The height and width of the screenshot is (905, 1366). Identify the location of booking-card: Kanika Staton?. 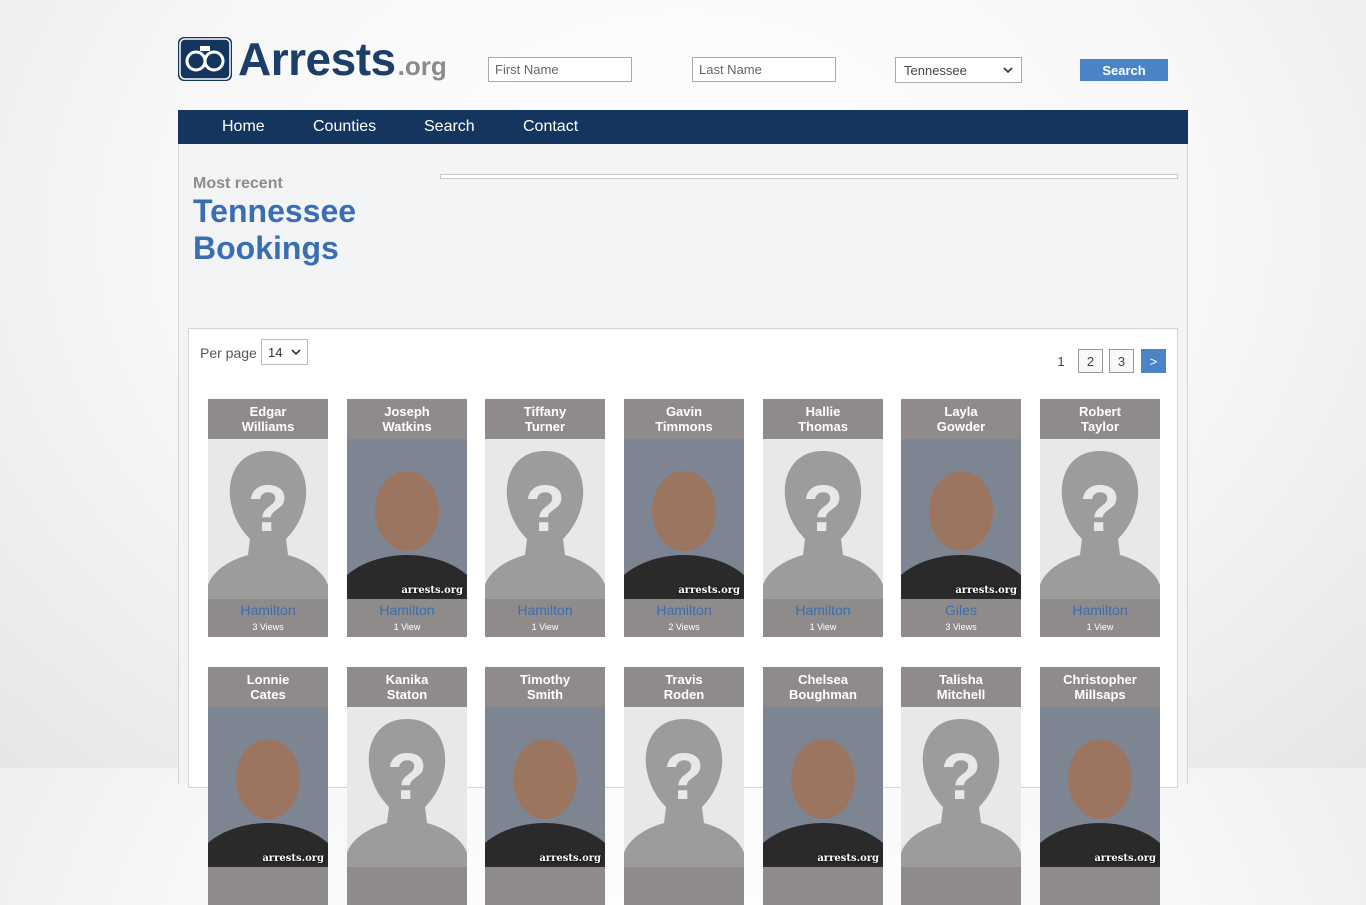
(407, 786).